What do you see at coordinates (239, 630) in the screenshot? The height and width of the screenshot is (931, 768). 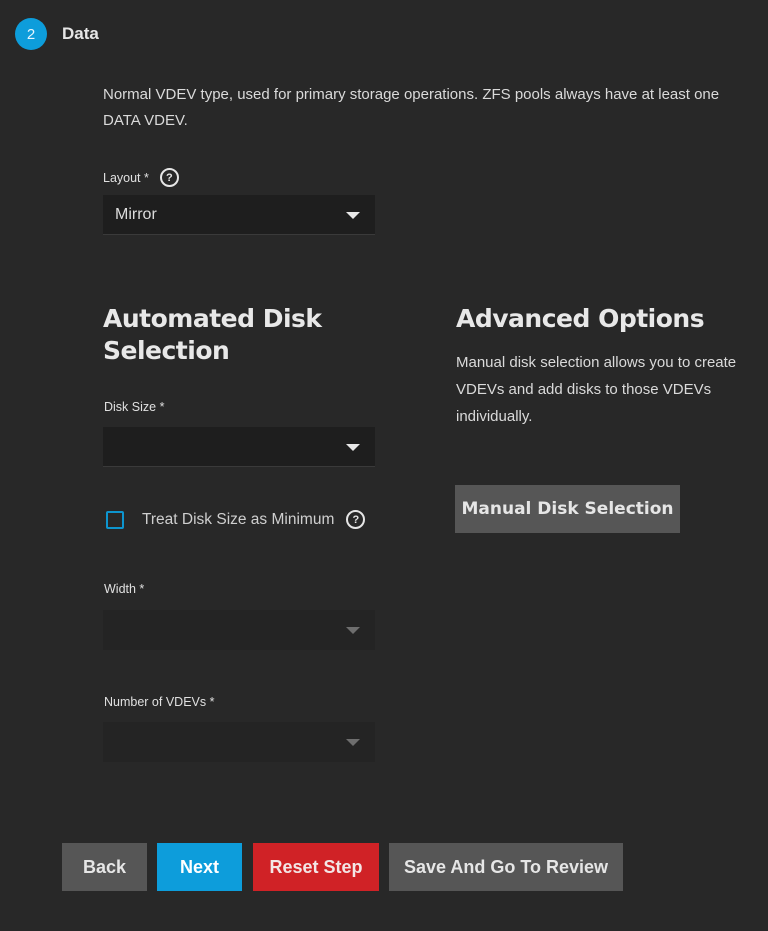 I see `width-select` at bounding box center [239, 630].